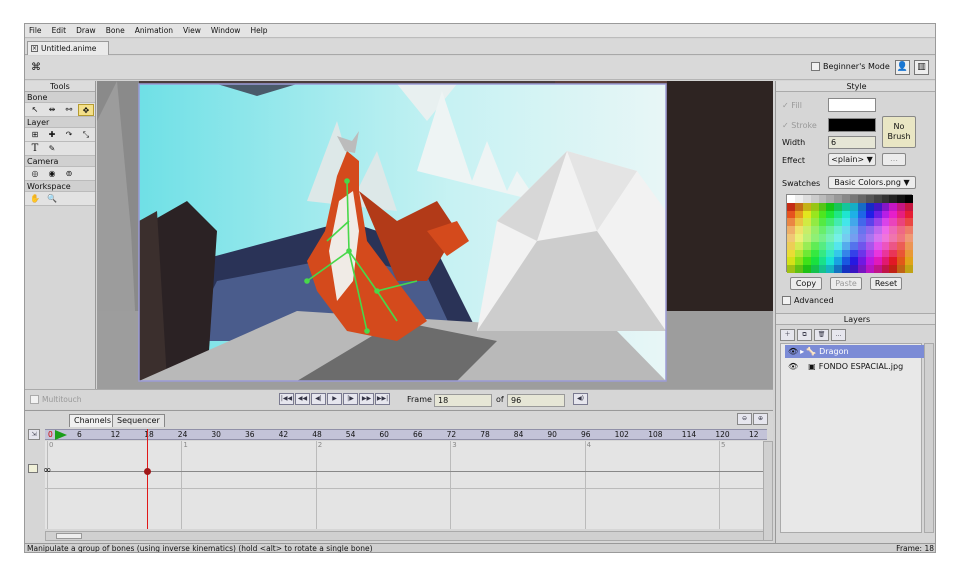 This screenshot has height=576, width=960. I want to click on fill-toggle: ✓ Fill, so click(792, 105).